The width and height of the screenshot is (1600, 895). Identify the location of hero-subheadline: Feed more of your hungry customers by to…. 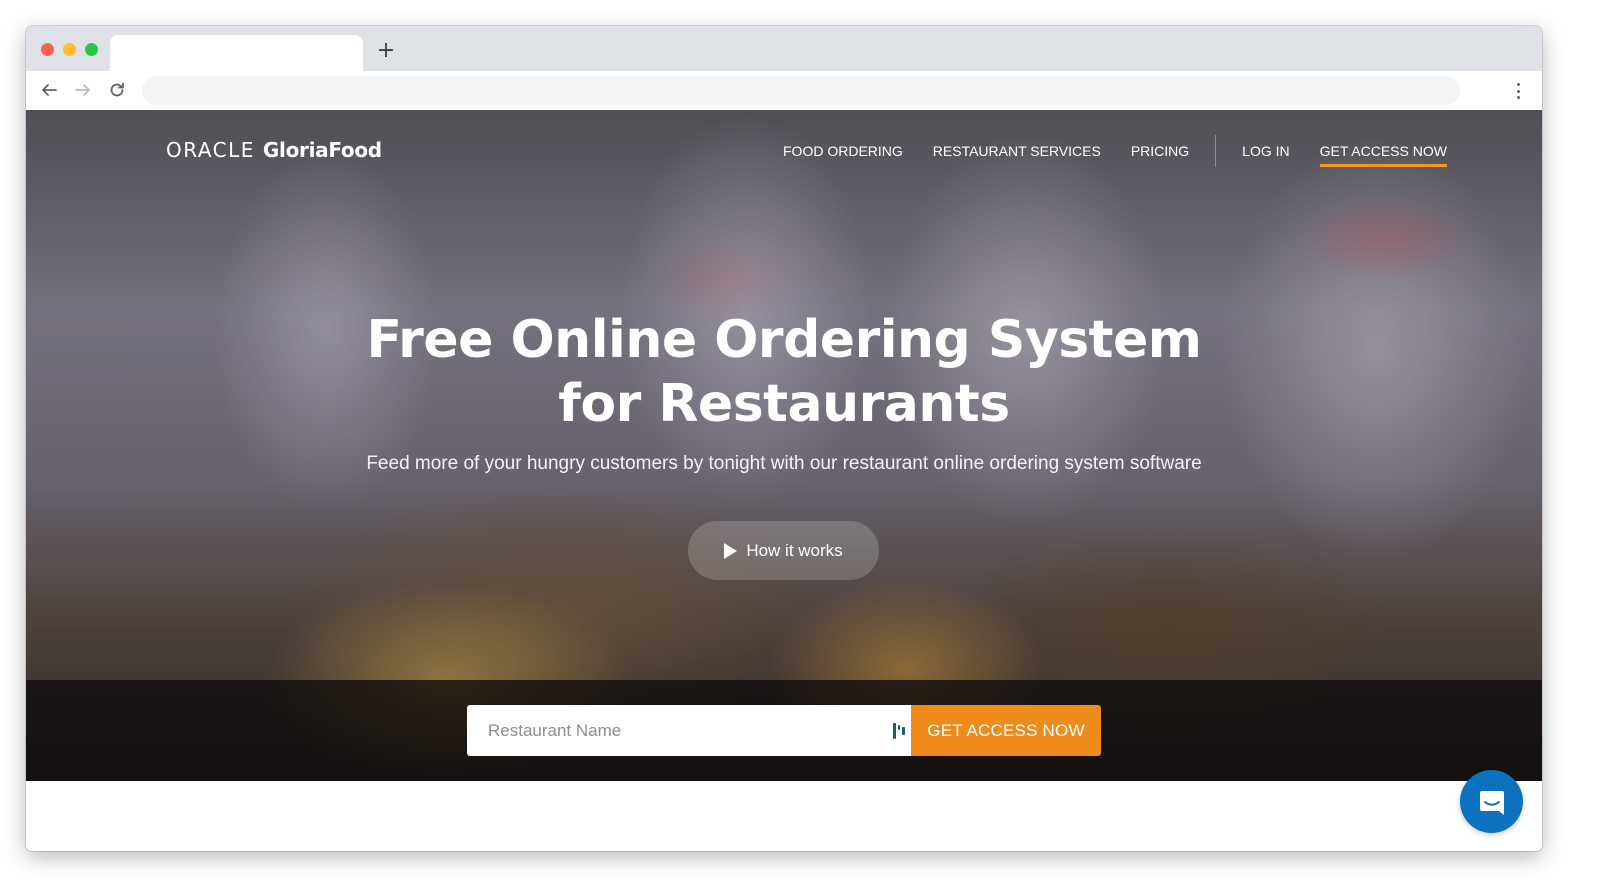
(784, 463).